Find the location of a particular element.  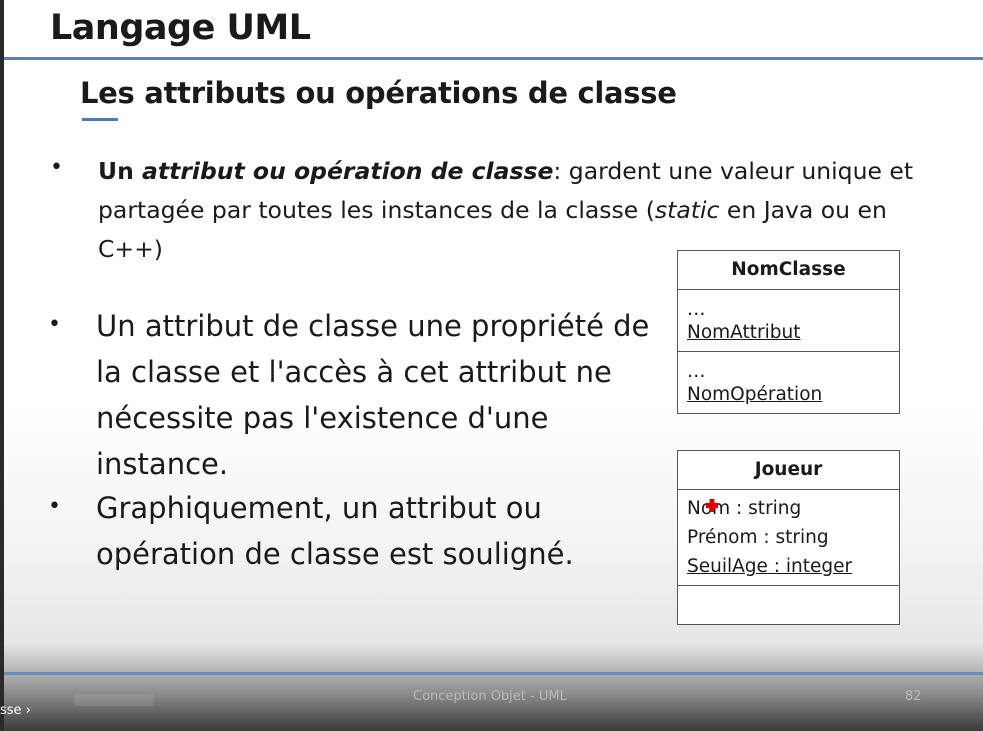

uml-attributes-compartment: … NomAttribut is located at coordinates (788, 321).